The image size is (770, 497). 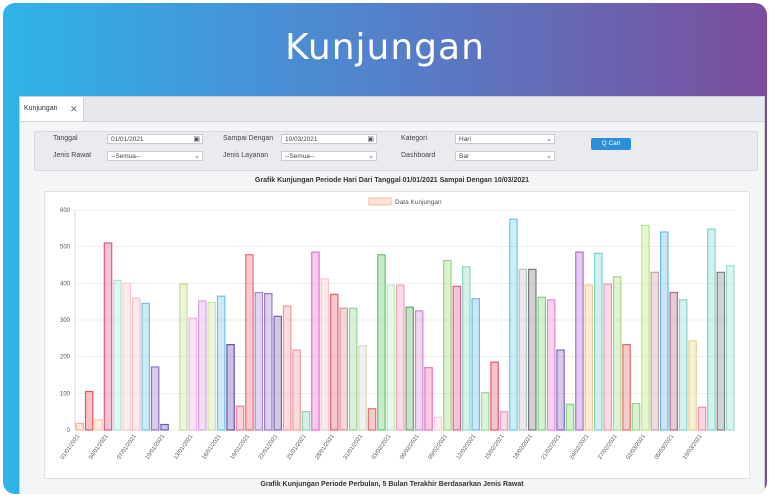 What do you see at coordinates (65, 138) in the screenshot?
I see `tanggal-label: Tanggal` at bounding box center [65, 138].